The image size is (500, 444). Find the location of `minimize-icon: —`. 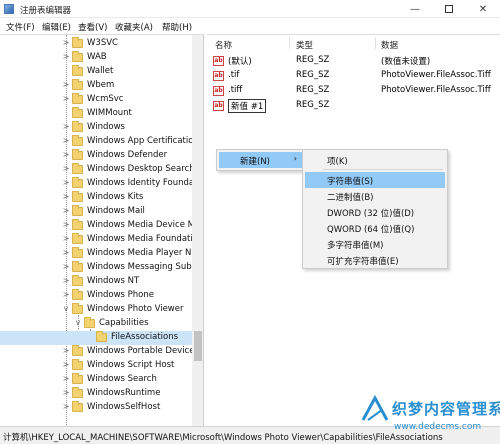

minimize-icon: — is located at coordinates (415, 9).